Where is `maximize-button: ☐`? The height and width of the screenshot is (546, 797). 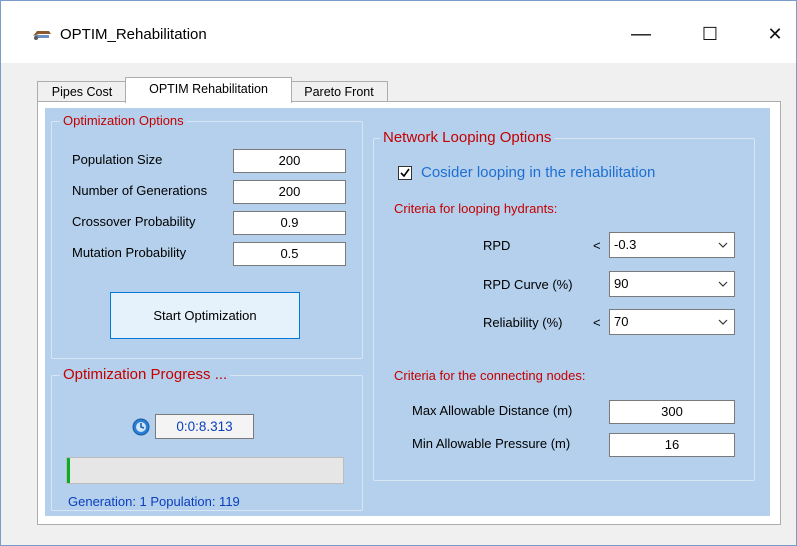 maximize-button: ☐ is located at coordinates (710, 34).